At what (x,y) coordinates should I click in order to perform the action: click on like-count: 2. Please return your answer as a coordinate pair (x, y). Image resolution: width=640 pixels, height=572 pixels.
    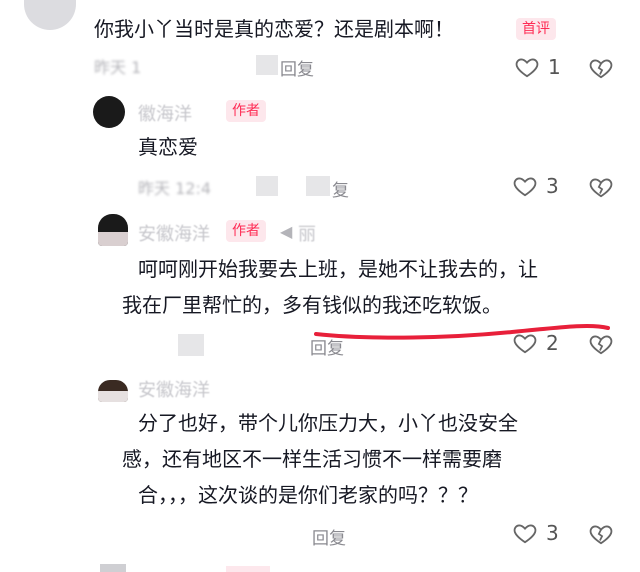
    Looking at the image, I should click on (552, 343).